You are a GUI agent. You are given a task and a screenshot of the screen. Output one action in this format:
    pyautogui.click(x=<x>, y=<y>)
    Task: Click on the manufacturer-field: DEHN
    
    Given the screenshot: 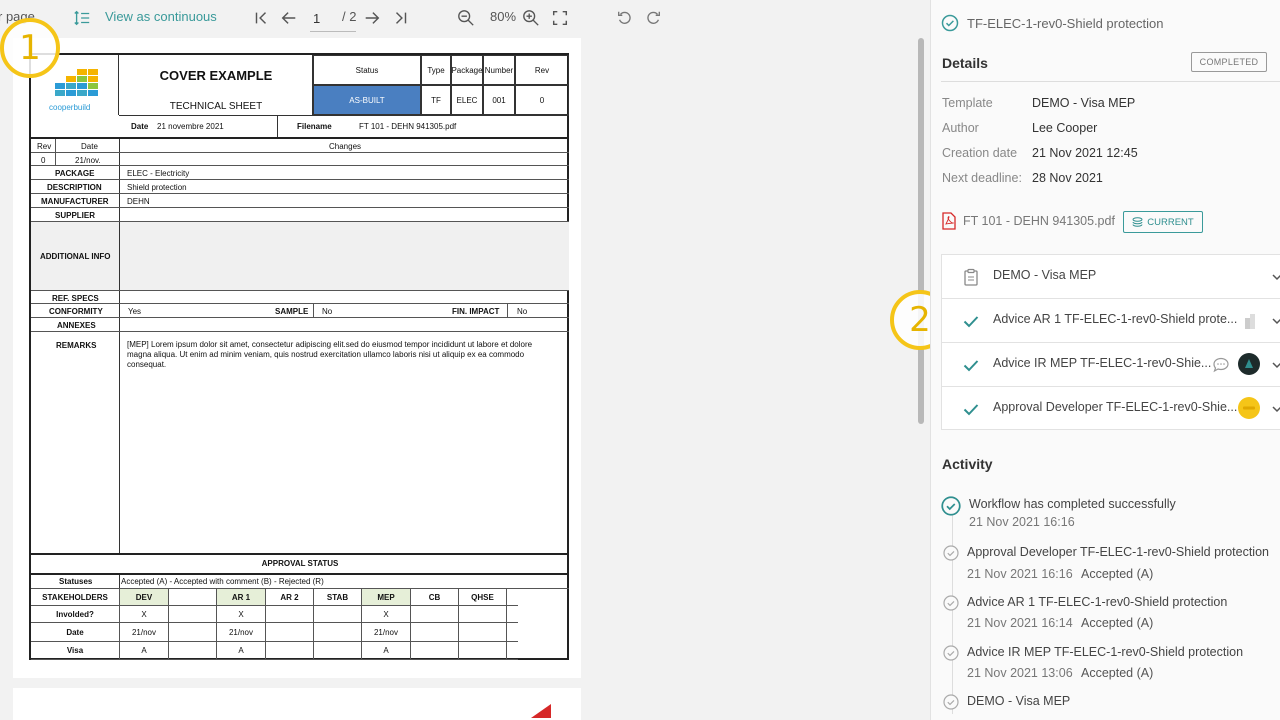 What is the action you would take?
    pyautogui.click(x=138, y=201)
    